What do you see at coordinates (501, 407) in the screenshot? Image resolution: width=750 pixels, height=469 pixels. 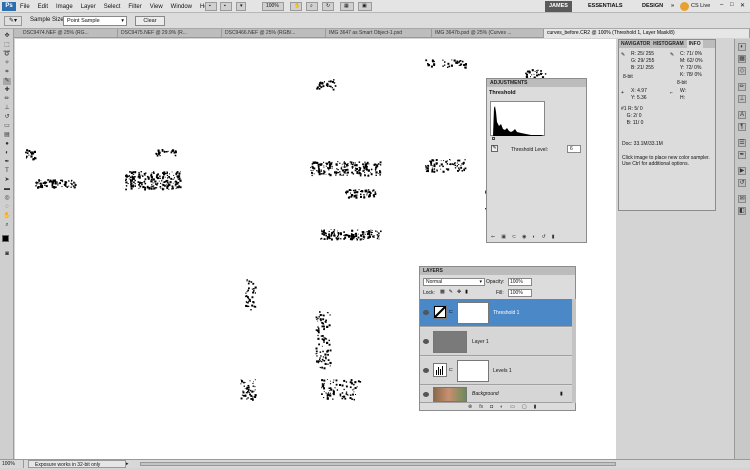 I see `new-adjustment-icon: ◐` at bounding box center [501, 407].